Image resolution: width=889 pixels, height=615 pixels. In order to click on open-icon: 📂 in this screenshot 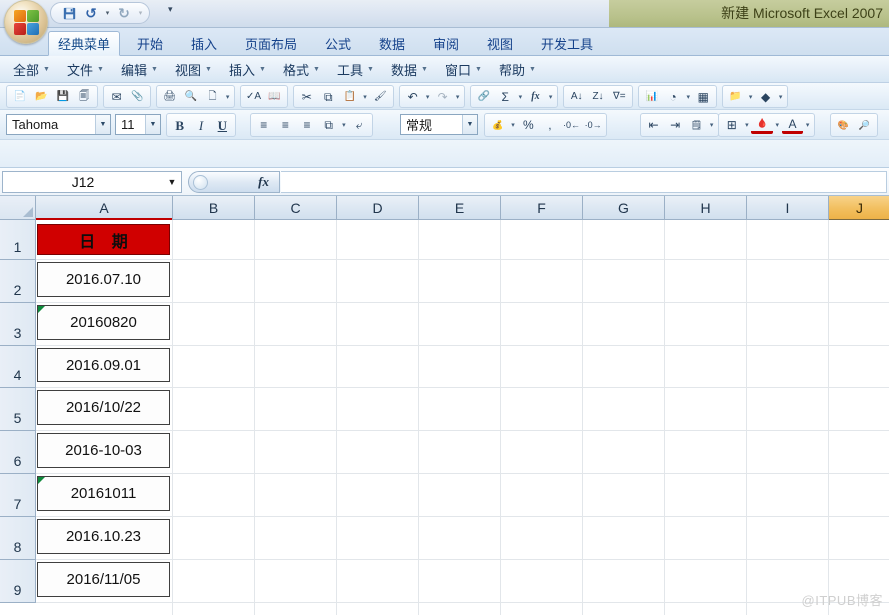, I will do `click(42, 96)`.